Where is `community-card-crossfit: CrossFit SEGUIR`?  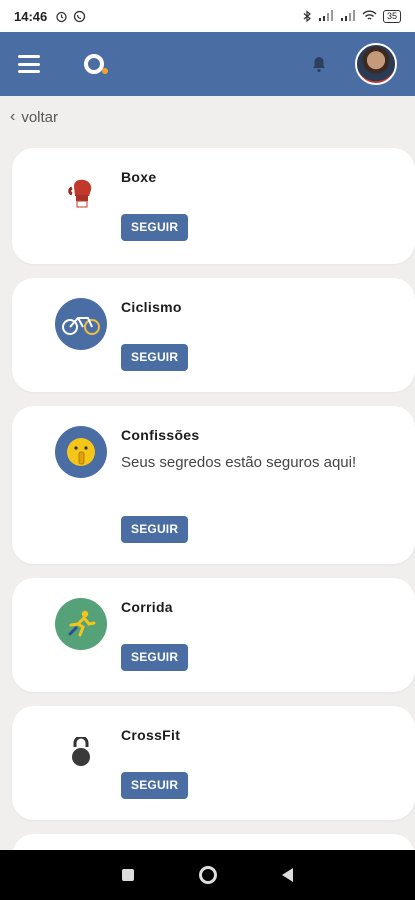
community-card-crossfit: CrossFit SEGUIR is located at coordinates (213, 763).